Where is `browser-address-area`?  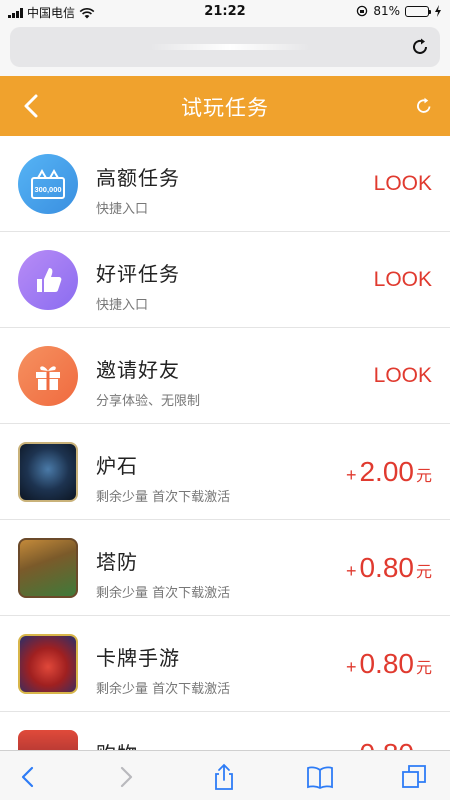 browser-address-area is located at coordinates (225, 50).